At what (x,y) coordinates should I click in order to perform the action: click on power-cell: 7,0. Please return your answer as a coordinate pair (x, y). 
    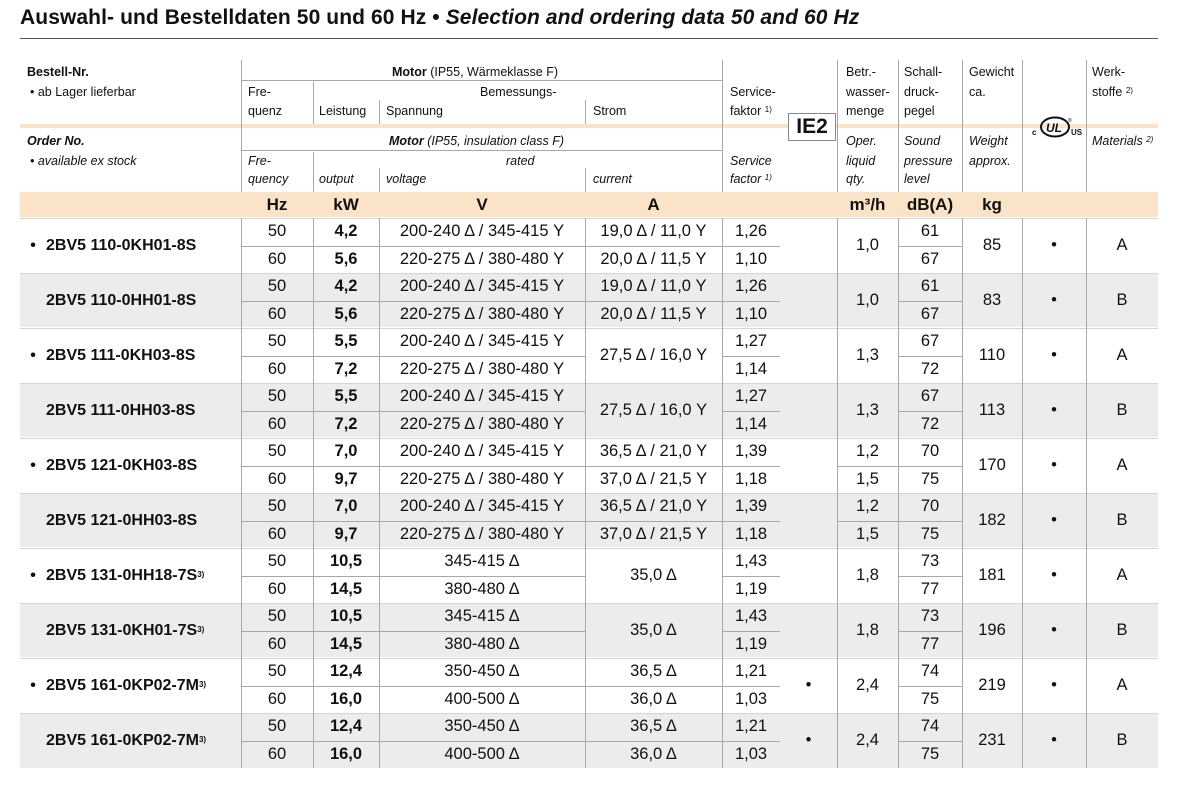
    Looking at the image, I should click on (346, 451).